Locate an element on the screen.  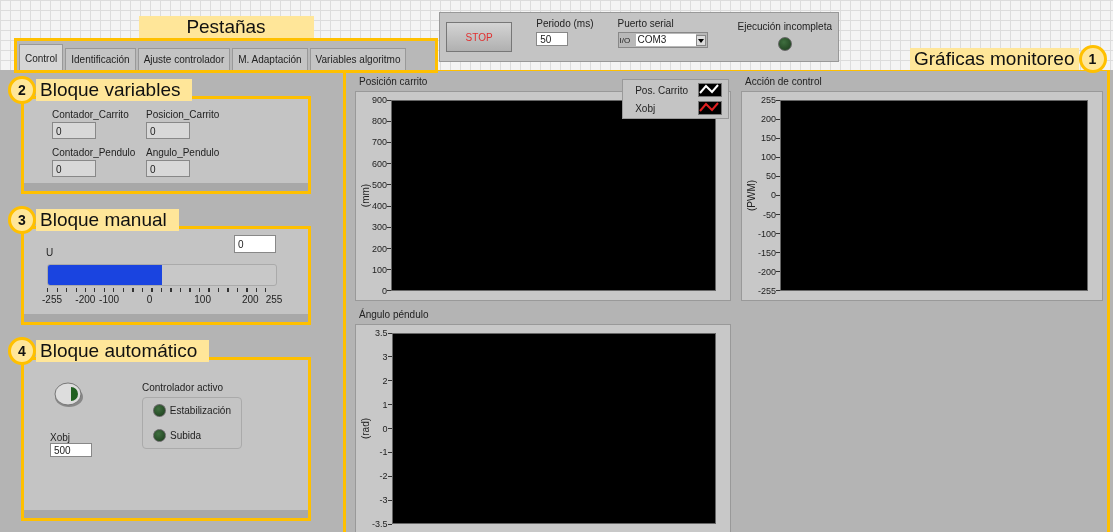
tick-label: 2 is located at coordinates (385, 380).